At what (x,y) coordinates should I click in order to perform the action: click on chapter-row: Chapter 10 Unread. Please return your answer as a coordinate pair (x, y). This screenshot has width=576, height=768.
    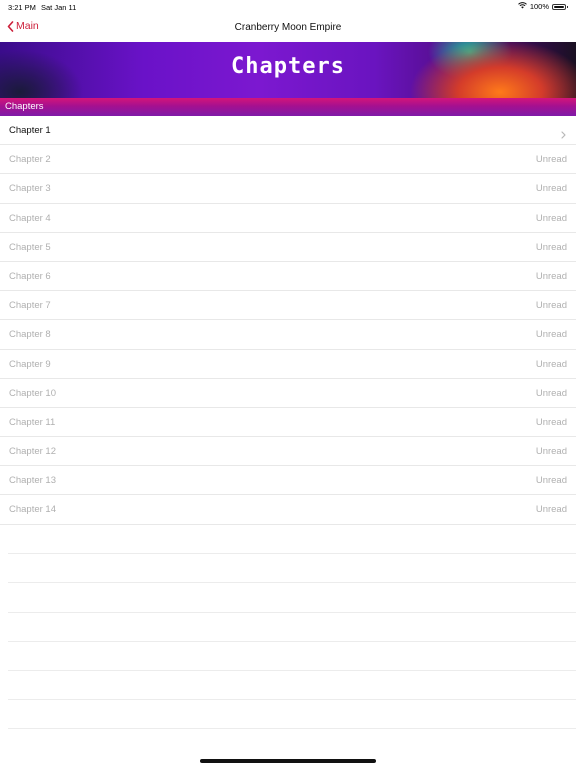
    Looking at the image, I should click on (288, 393).